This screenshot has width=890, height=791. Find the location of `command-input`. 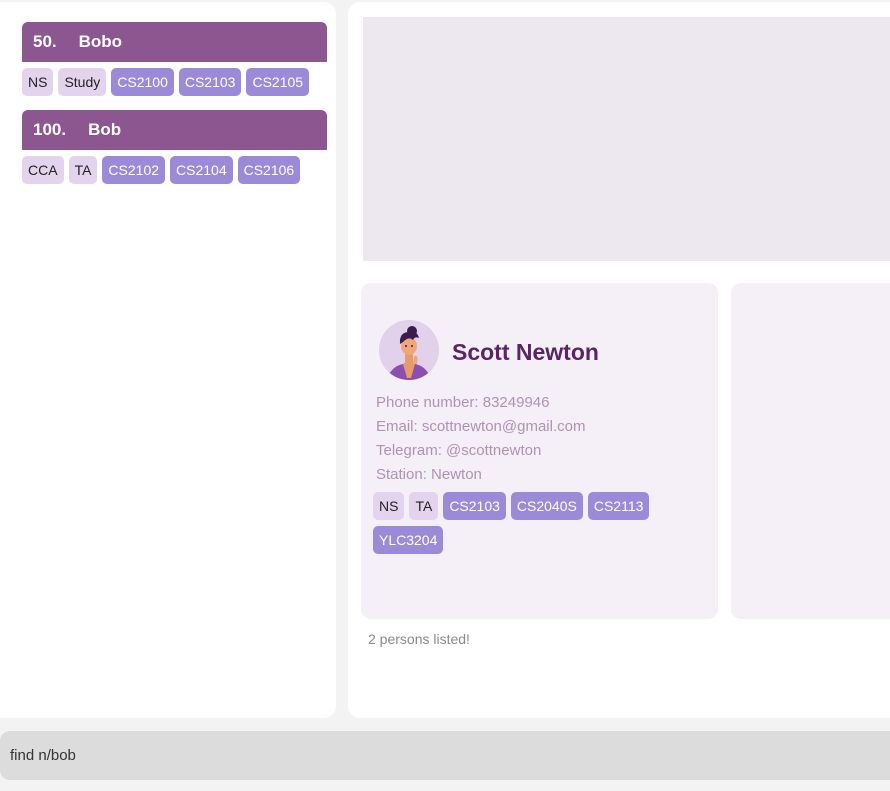

command-input is located at coordinates (410, 755).